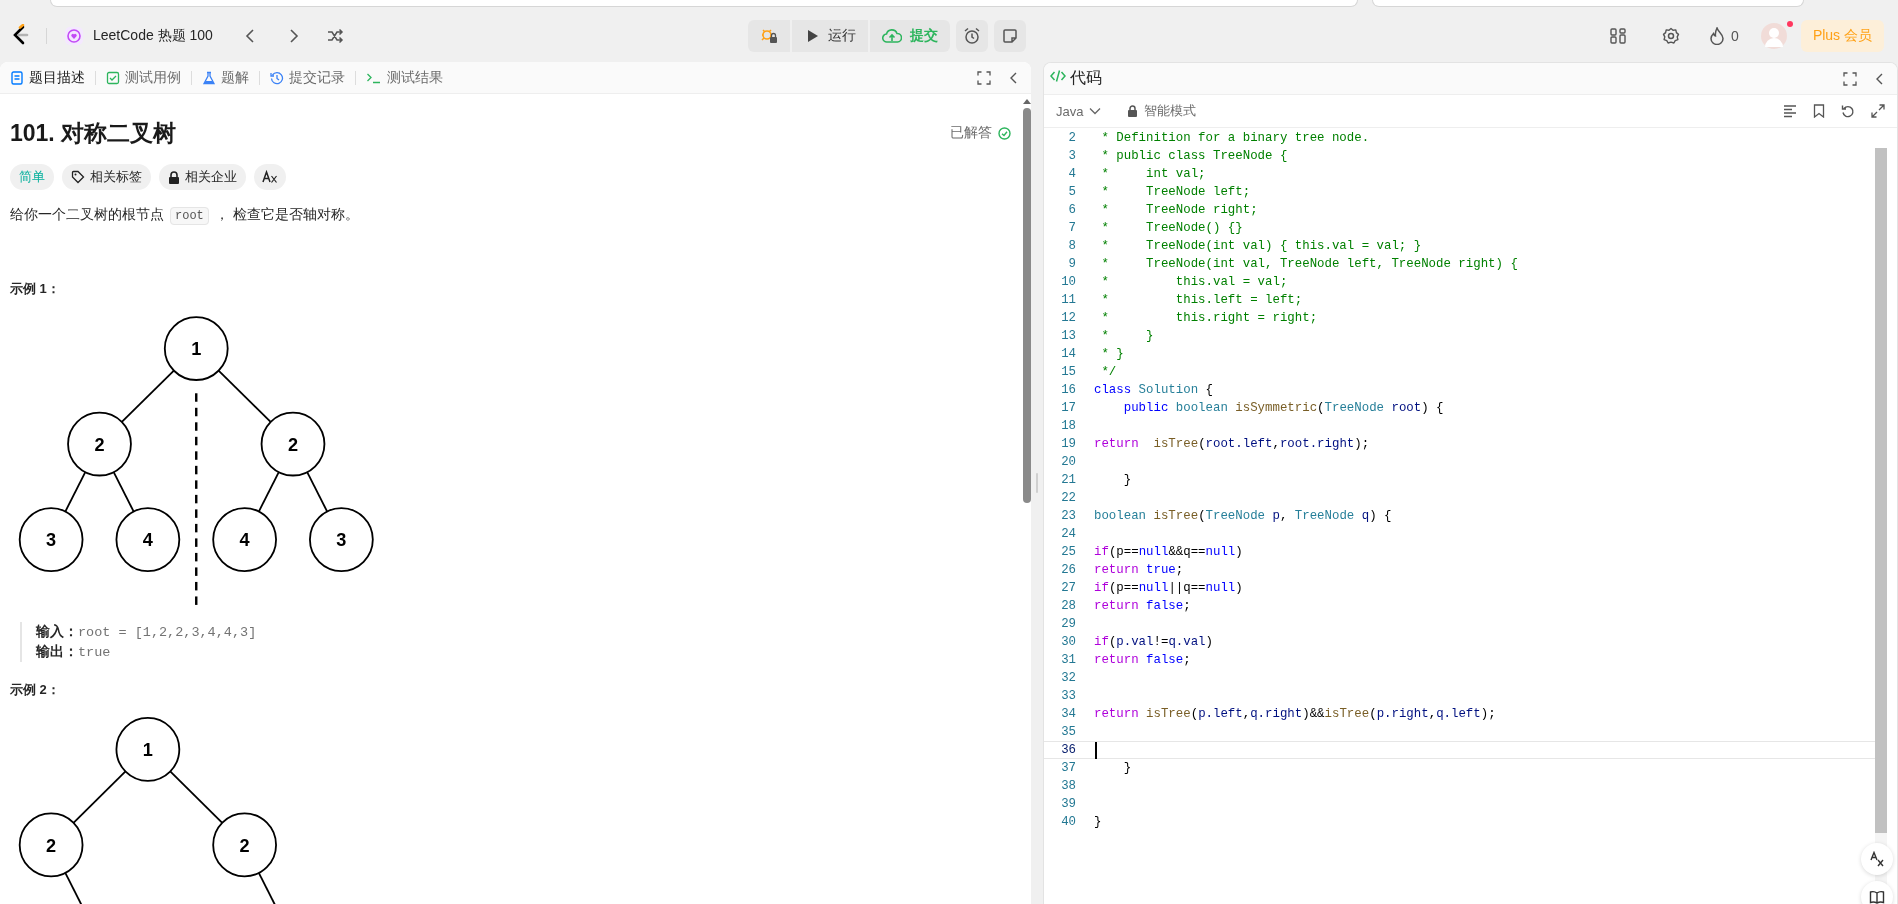 The image size is (1898, 904). I want to click on solved-status: 已解答, so click(971, 133).